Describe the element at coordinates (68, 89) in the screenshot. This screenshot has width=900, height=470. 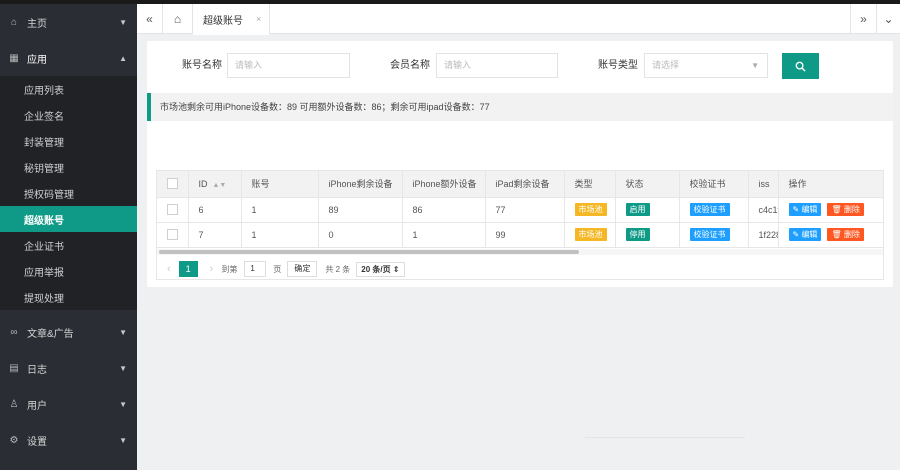
I see `sidebar-item-app-list: 应用列表` at that location.